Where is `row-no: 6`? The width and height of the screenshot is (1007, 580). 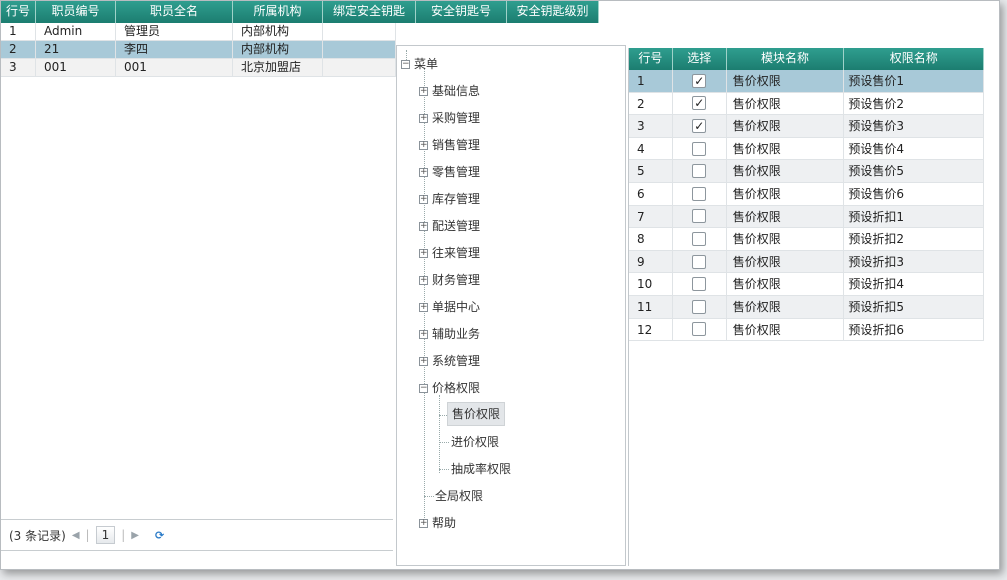 row-no: 6 is located at coordinates (651, 193).